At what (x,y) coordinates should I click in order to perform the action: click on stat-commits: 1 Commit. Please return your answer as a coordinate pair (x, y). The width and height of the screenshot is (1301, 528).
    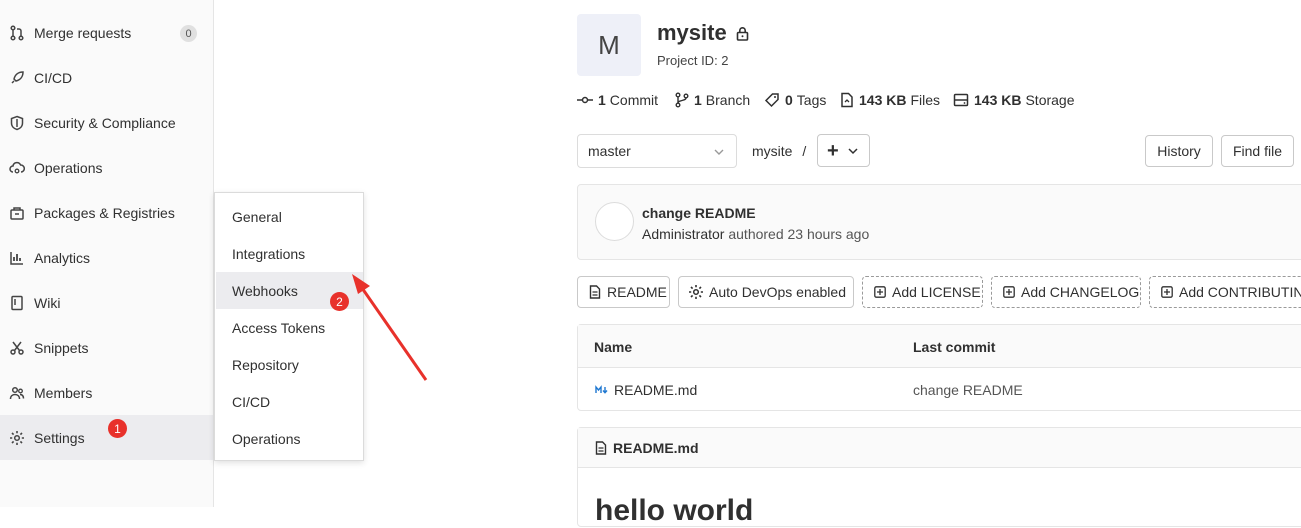
    Looking at the image, I should click on (617, 100).